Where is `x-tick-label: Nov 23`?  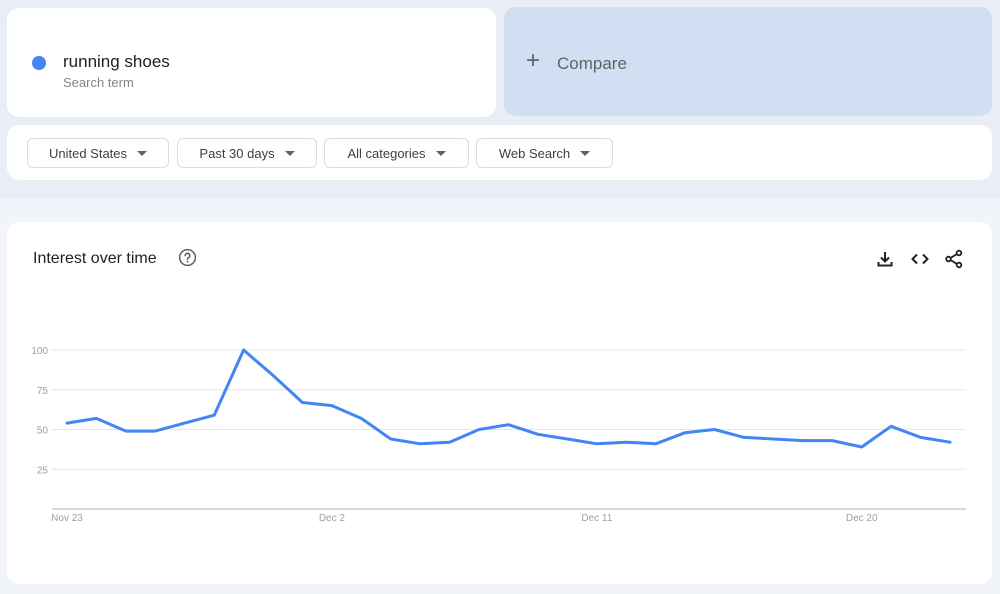
x-tick-label: Nov 23 is located at coordinates (67, 518).